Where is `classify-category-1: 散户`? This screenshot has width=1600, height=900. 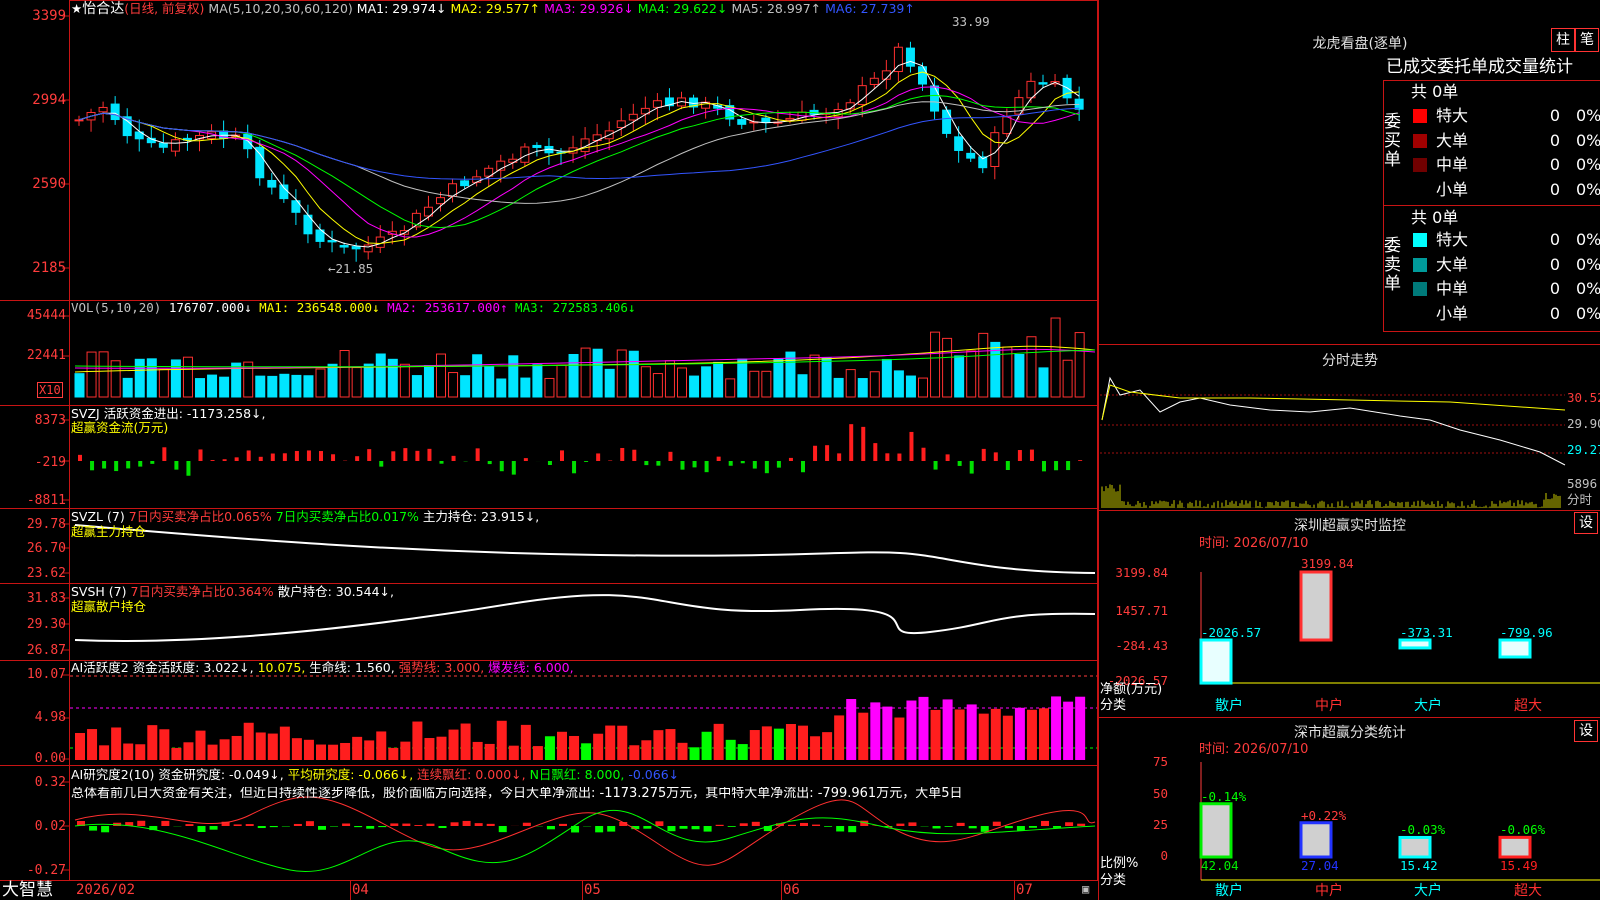 classify-category-1: 散户 is located at coordinates (1229, 891).